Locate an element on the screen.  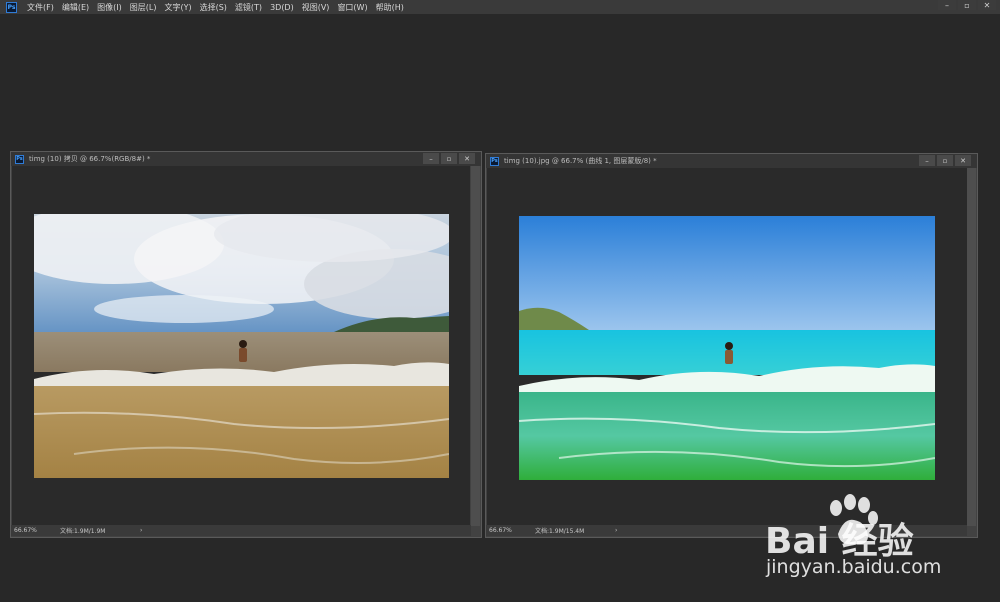
status-bar: 66.67% 文档:1.9M/1.9M › is located at coordinates (241, 530).